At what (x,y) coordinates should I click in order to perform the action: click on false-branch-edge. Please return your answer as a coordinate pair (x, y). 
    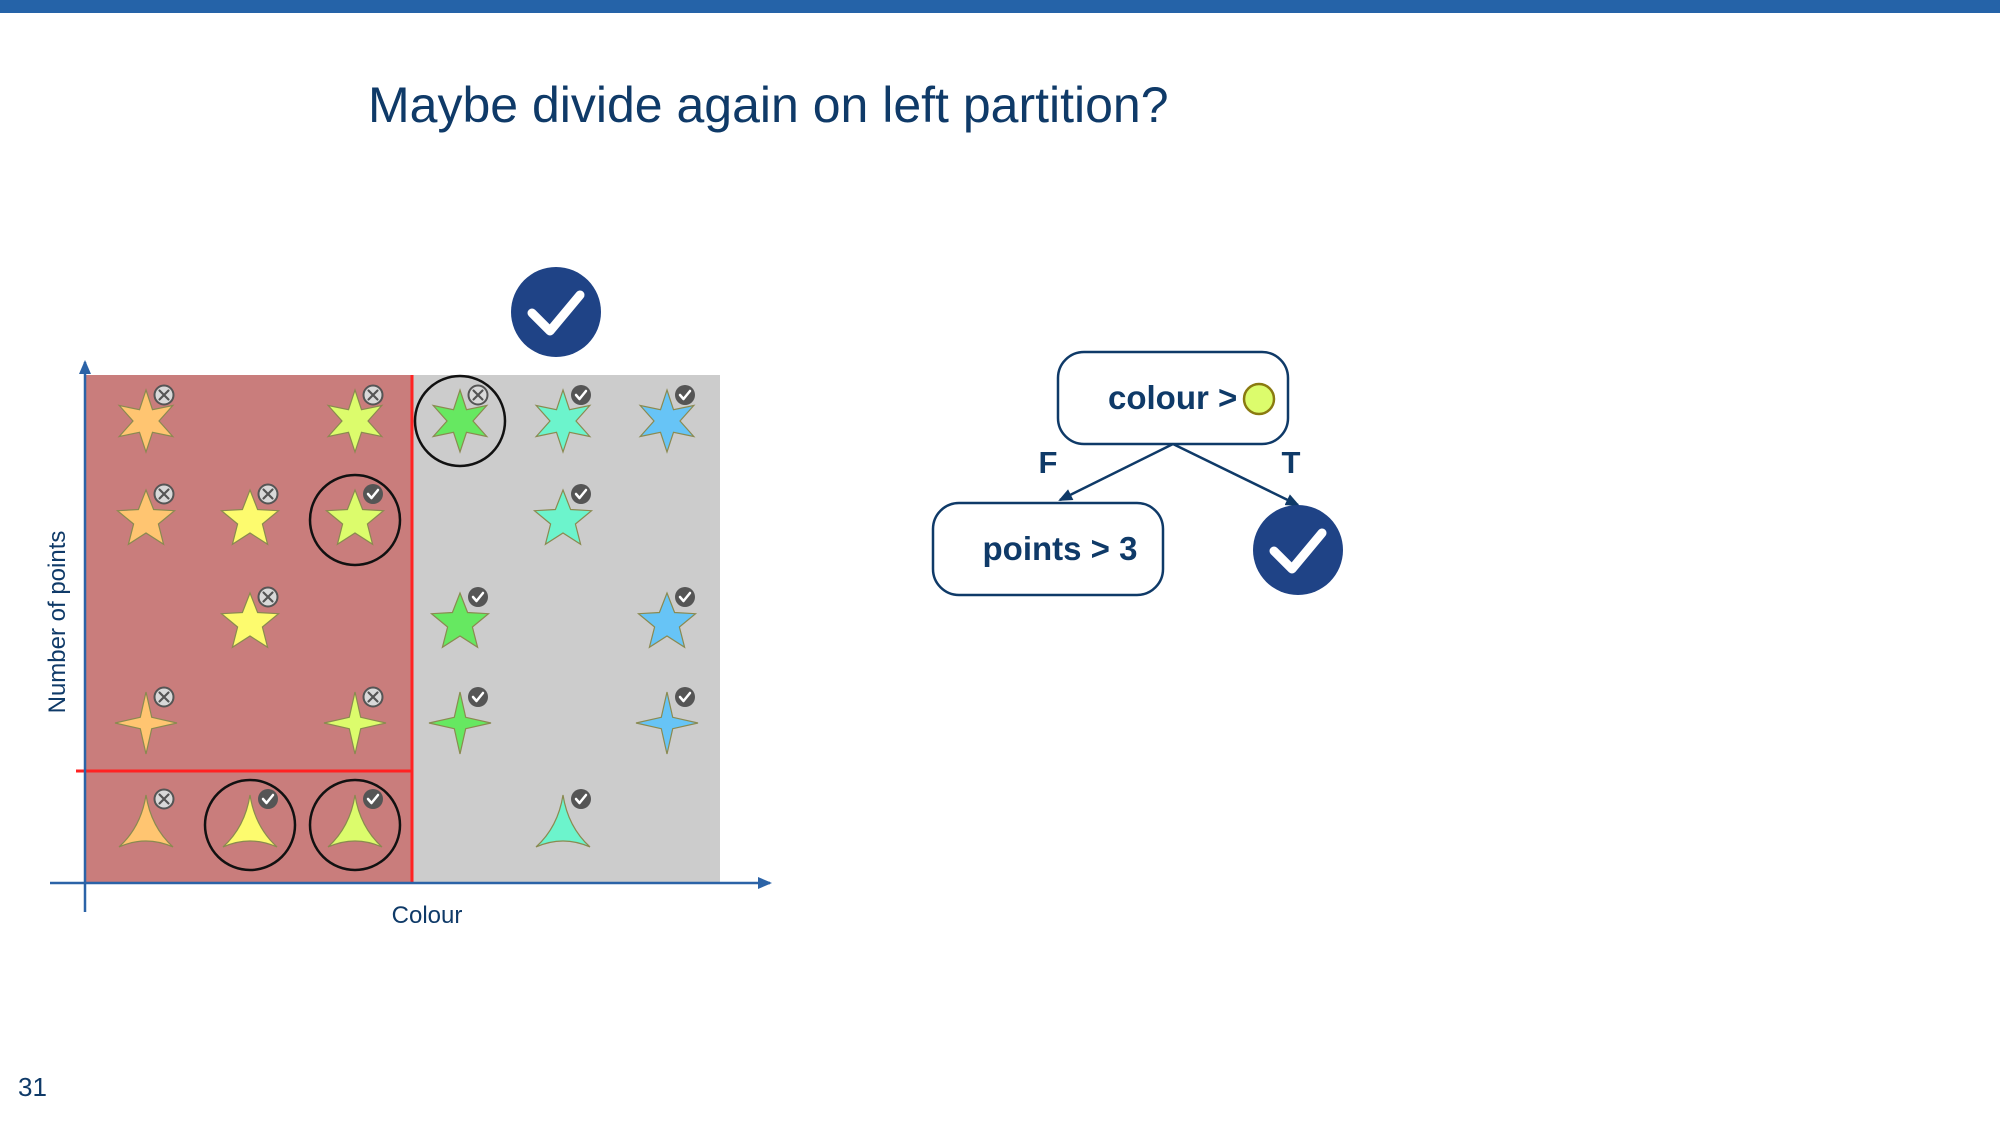
    Looking at the image, I should click on (1116, 472).